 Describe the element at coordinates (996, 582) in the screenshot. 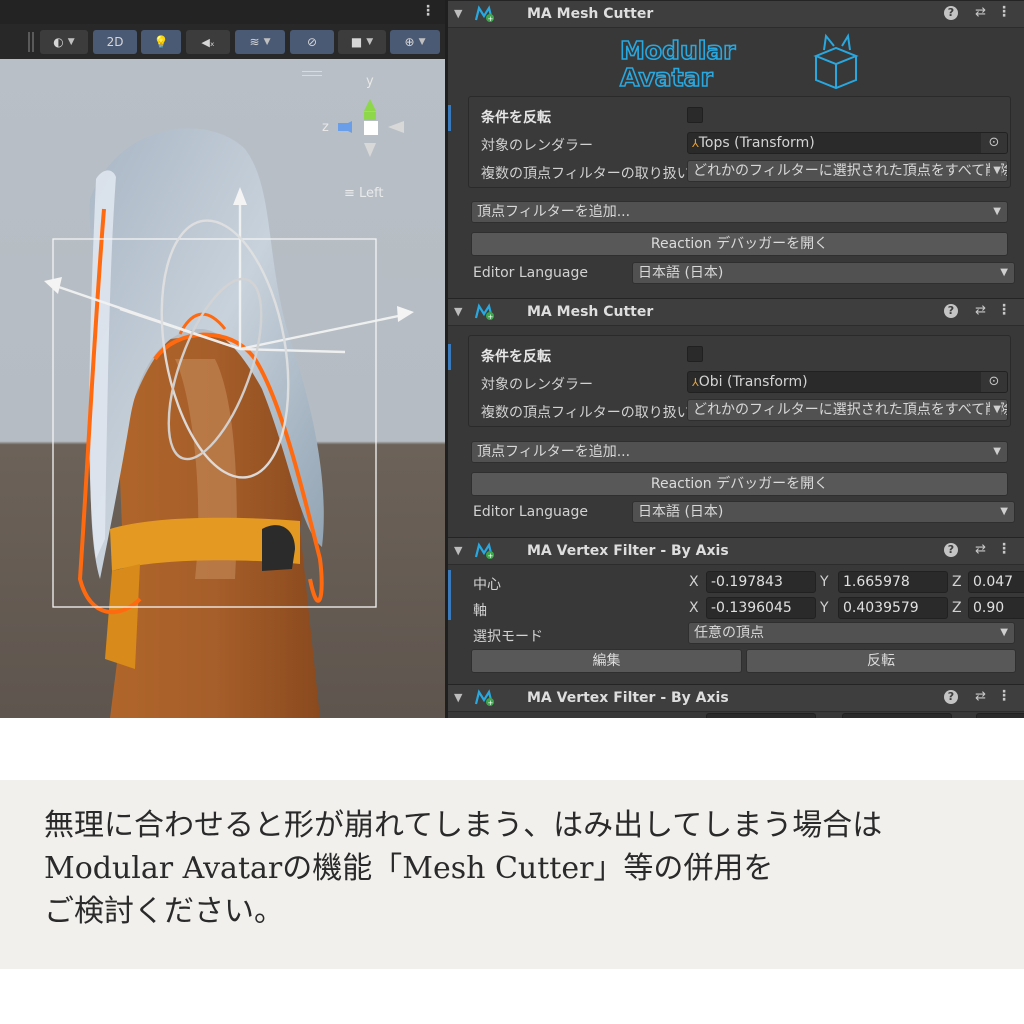

I see `center-z-field: 0.047` at that location.